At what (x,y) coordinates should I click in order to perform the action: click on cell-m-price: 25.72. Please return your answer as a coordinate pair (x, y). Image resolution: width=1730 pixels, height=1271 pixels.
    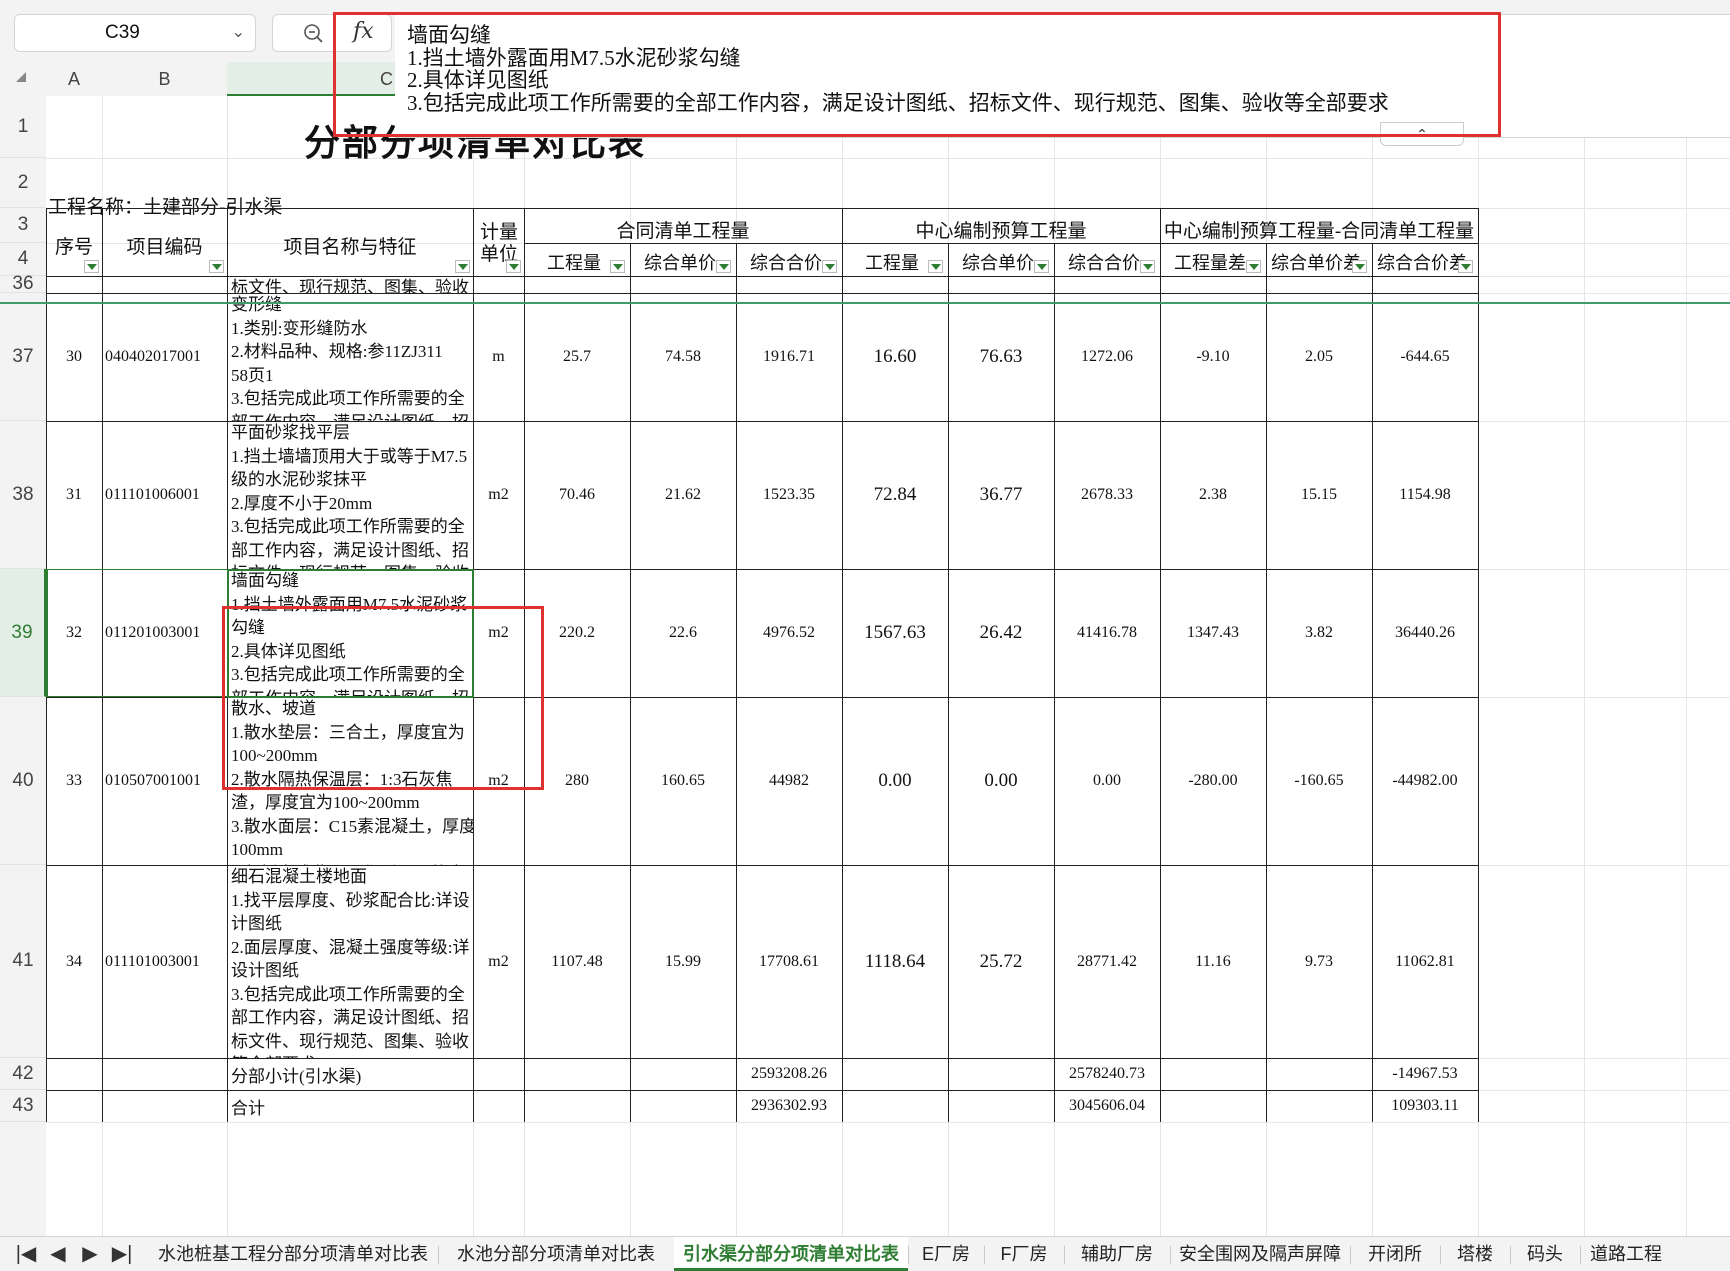
    Looking at the image, I should click on (1001, 961).